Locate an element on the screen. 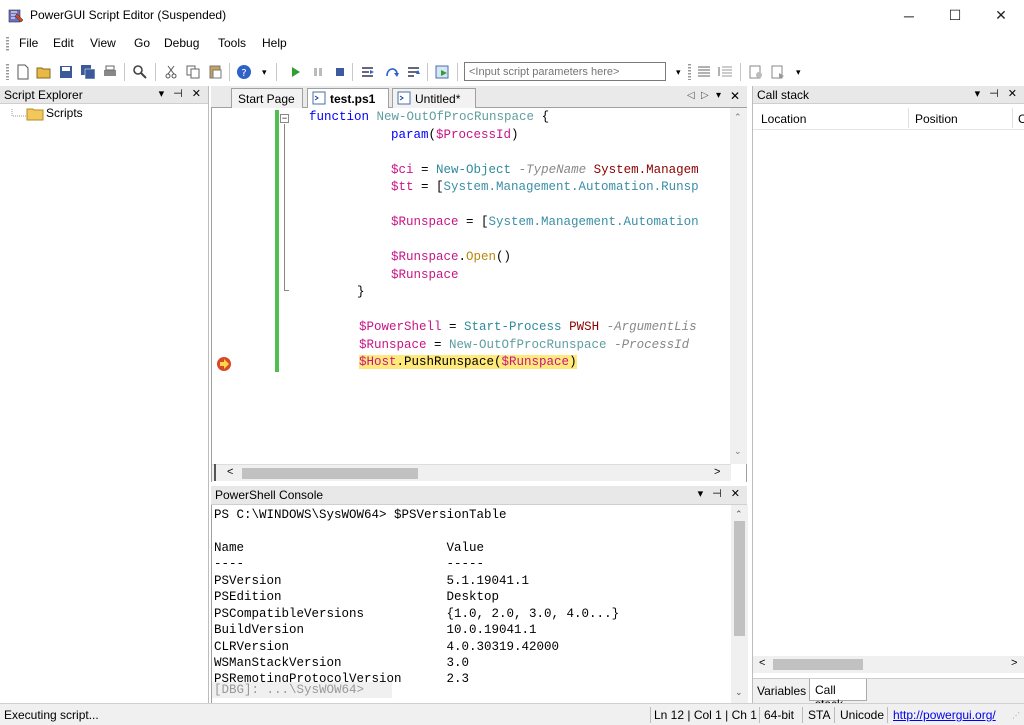 The width and height of the screenshot is (1024, 725). vertical-scroll-thumb is located at coordinates (739, 578).